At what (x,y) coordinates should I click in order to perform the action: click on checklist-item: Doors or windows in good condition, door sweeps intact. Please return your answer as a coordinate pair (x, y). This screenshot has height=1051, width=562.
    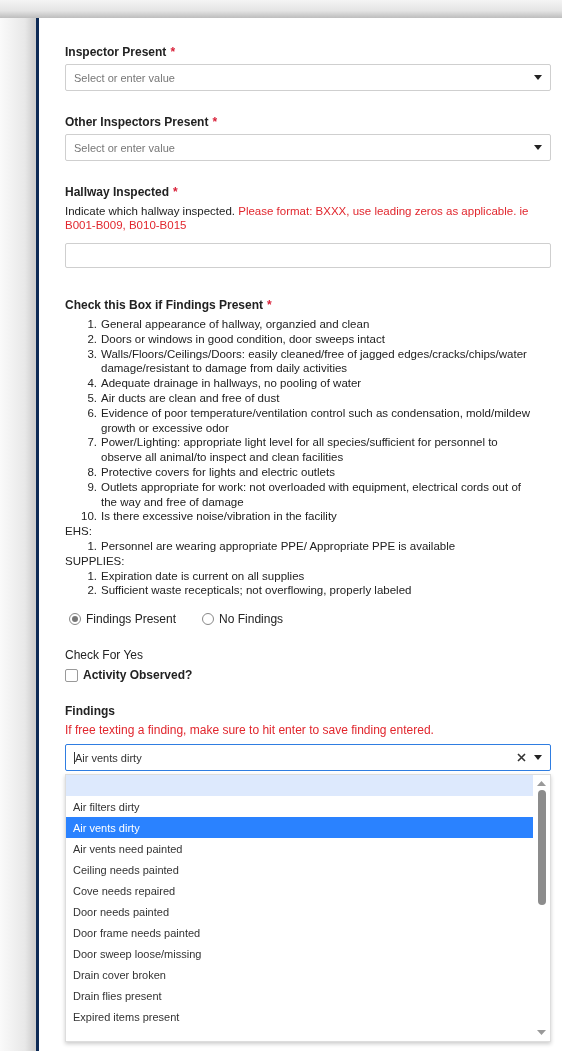
    Looking at the image, I should click on (243, 339).